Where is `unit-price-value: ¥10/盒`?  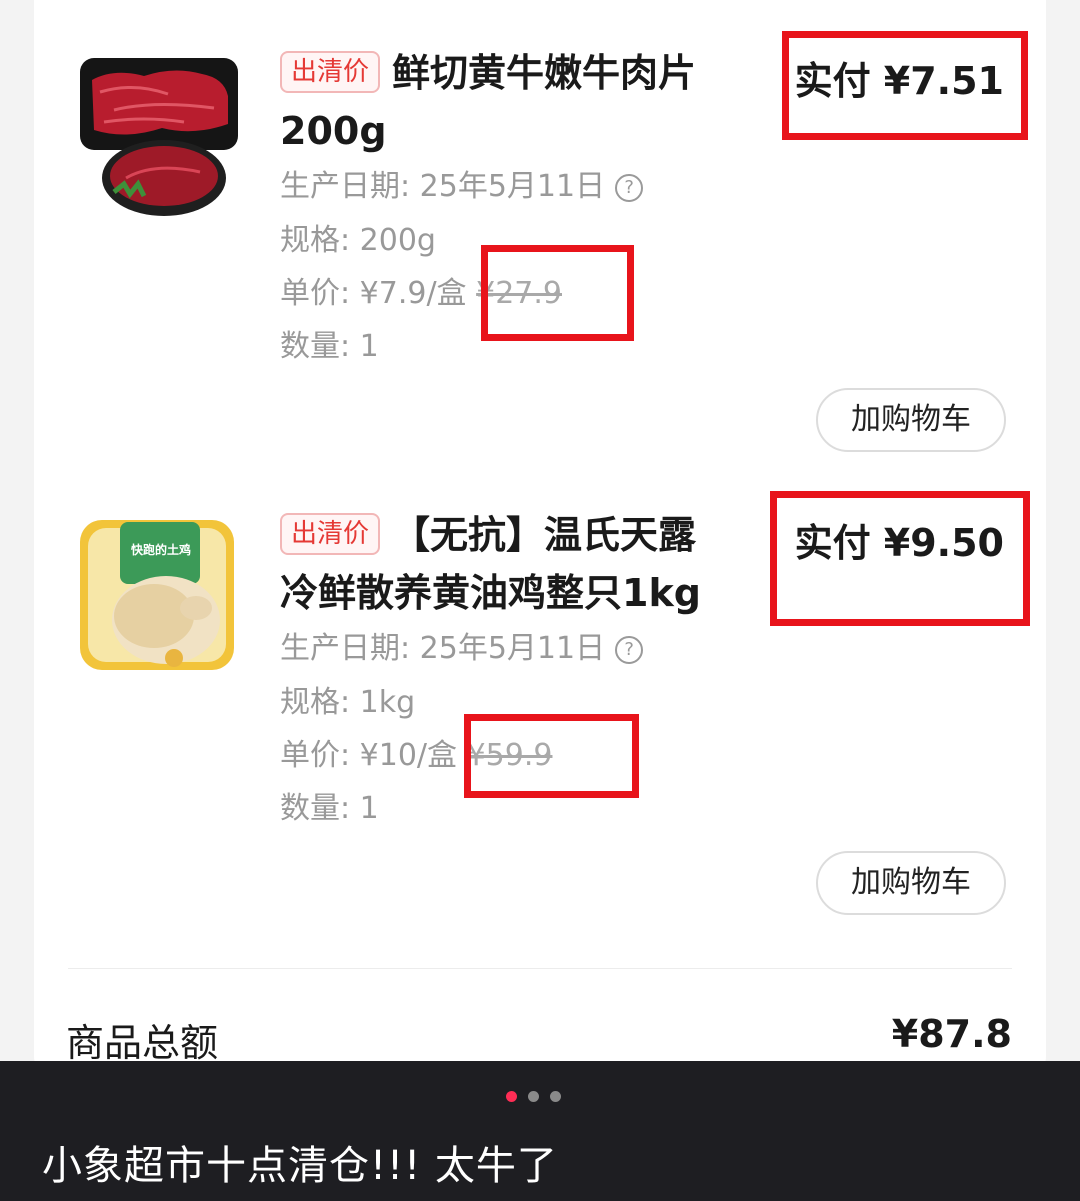 unit-price-value: ¥10/盒 is located at coordinates (408, 755).